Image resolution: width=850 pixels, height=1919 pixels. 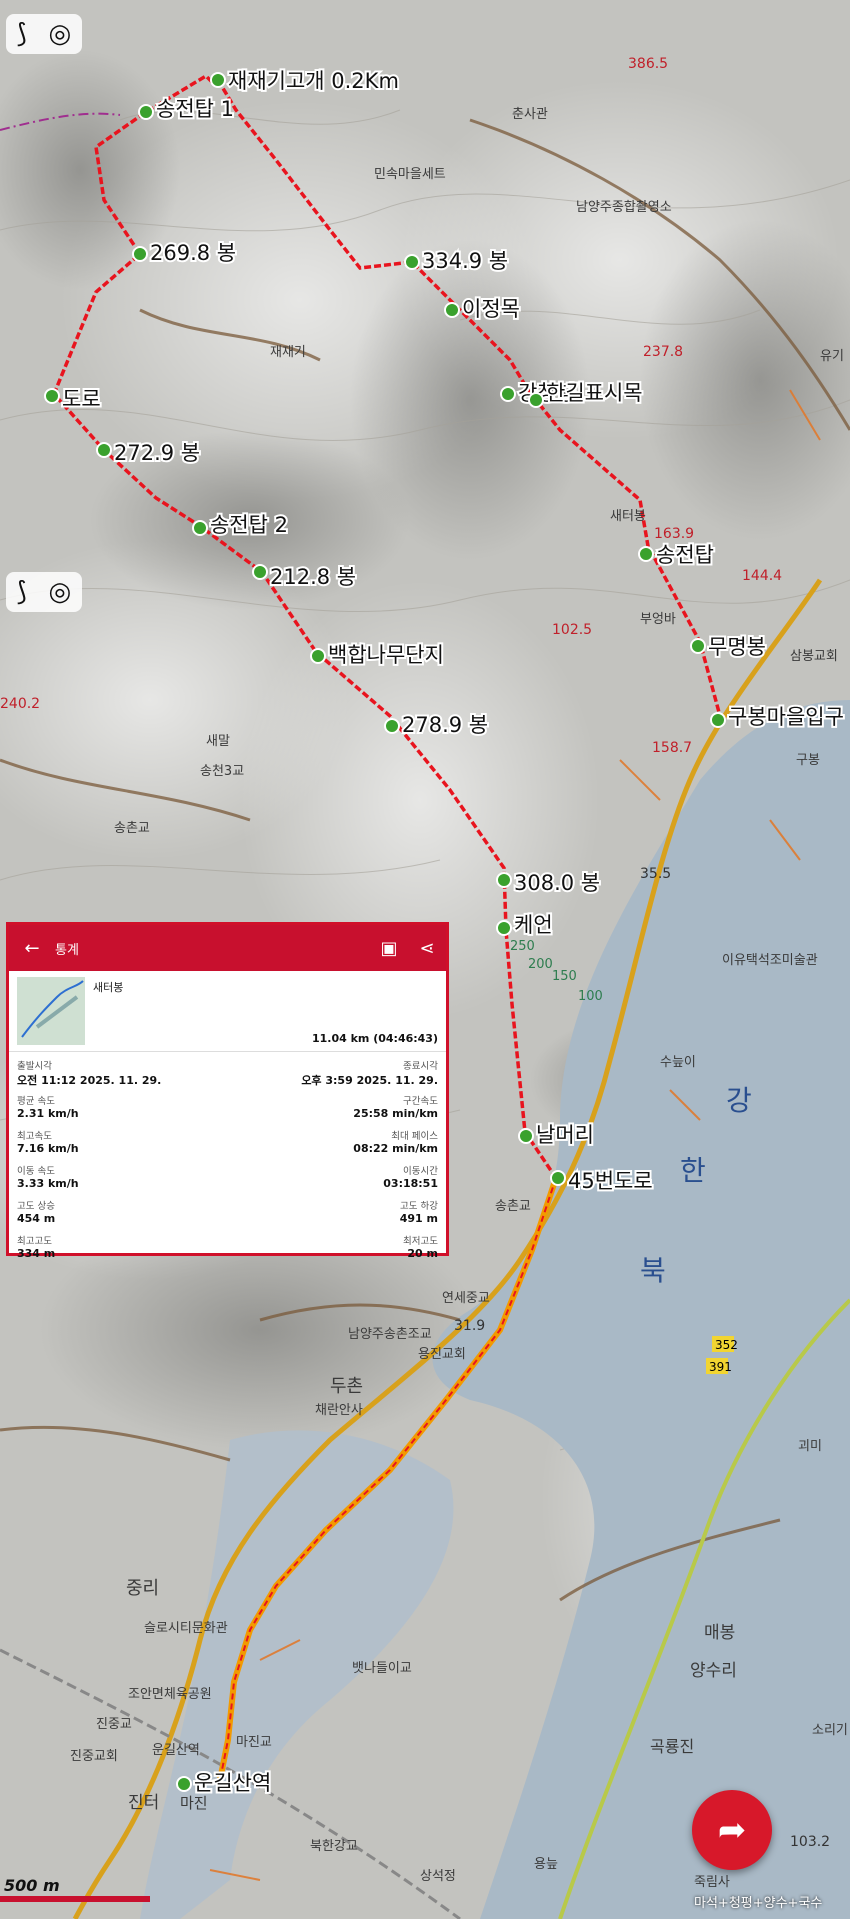 I want to click on waypoint: 한길표시목, so click(x=586, y=393).